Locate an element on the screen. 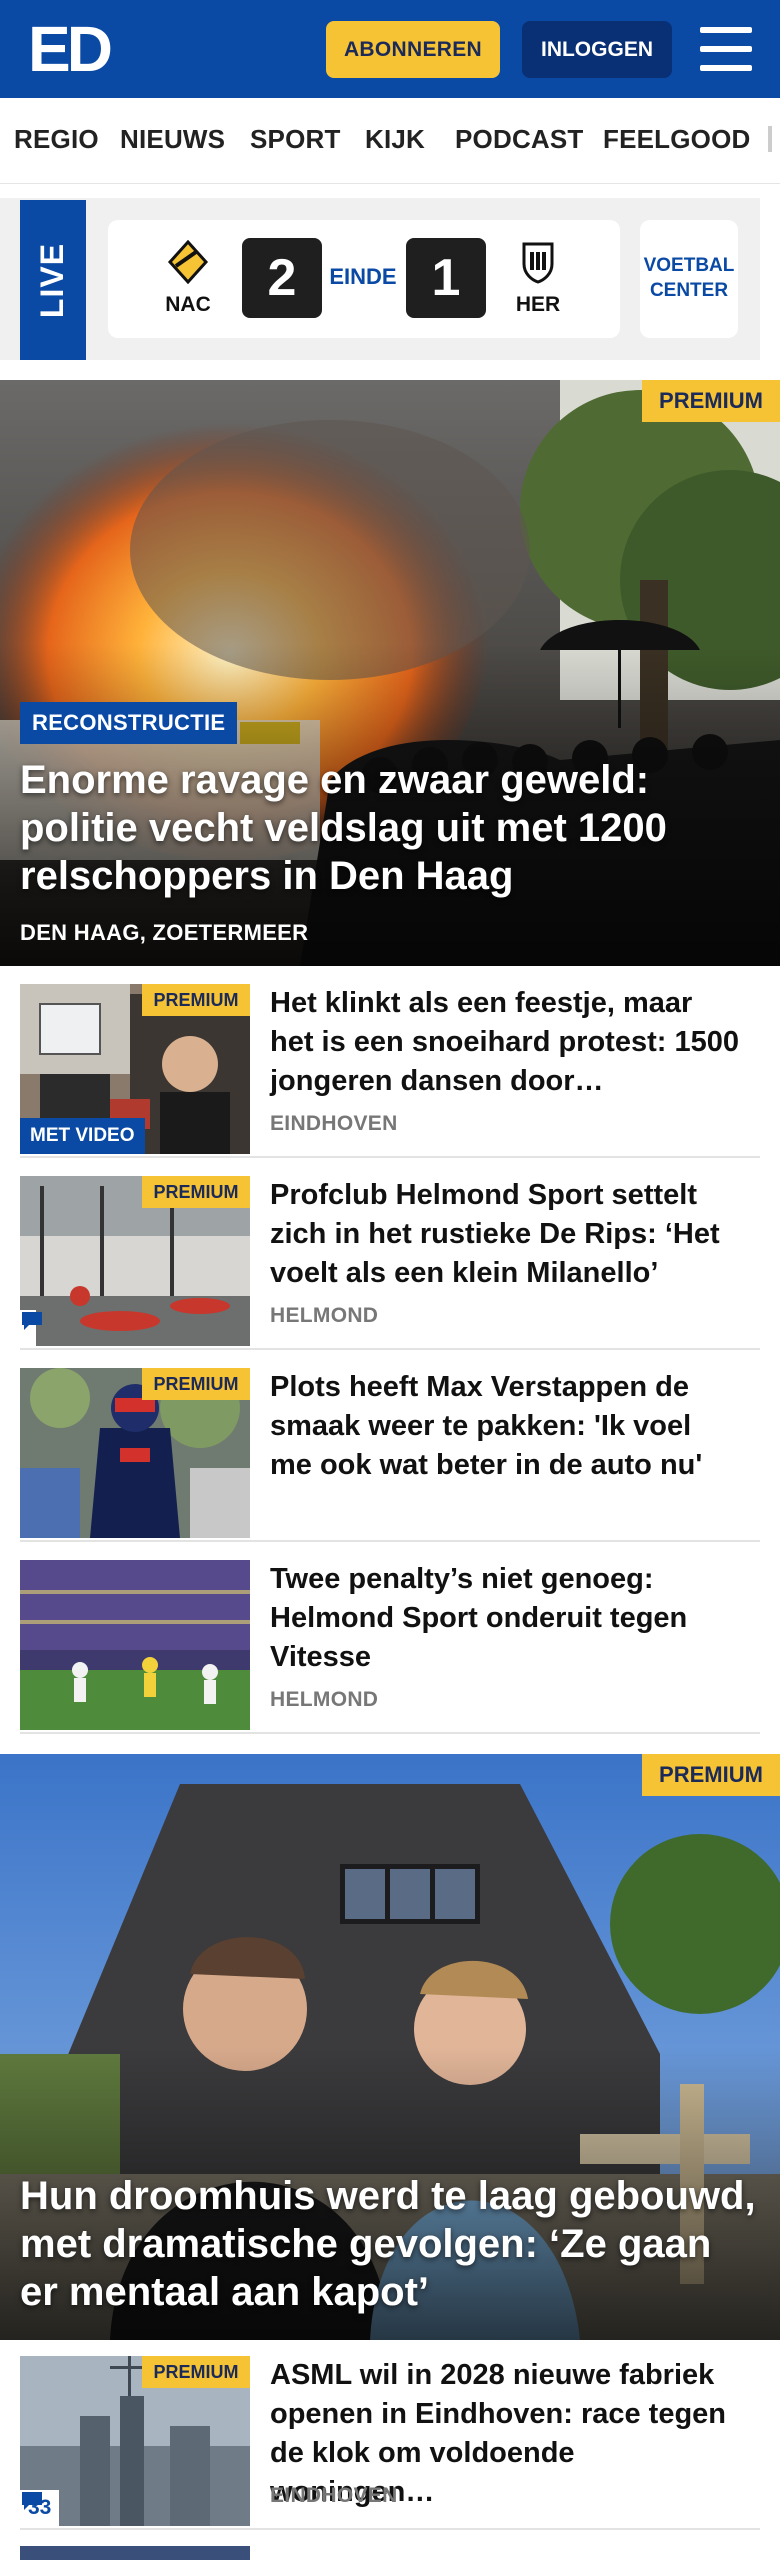  match-status: EINDE is located at coordinates (363, 276).